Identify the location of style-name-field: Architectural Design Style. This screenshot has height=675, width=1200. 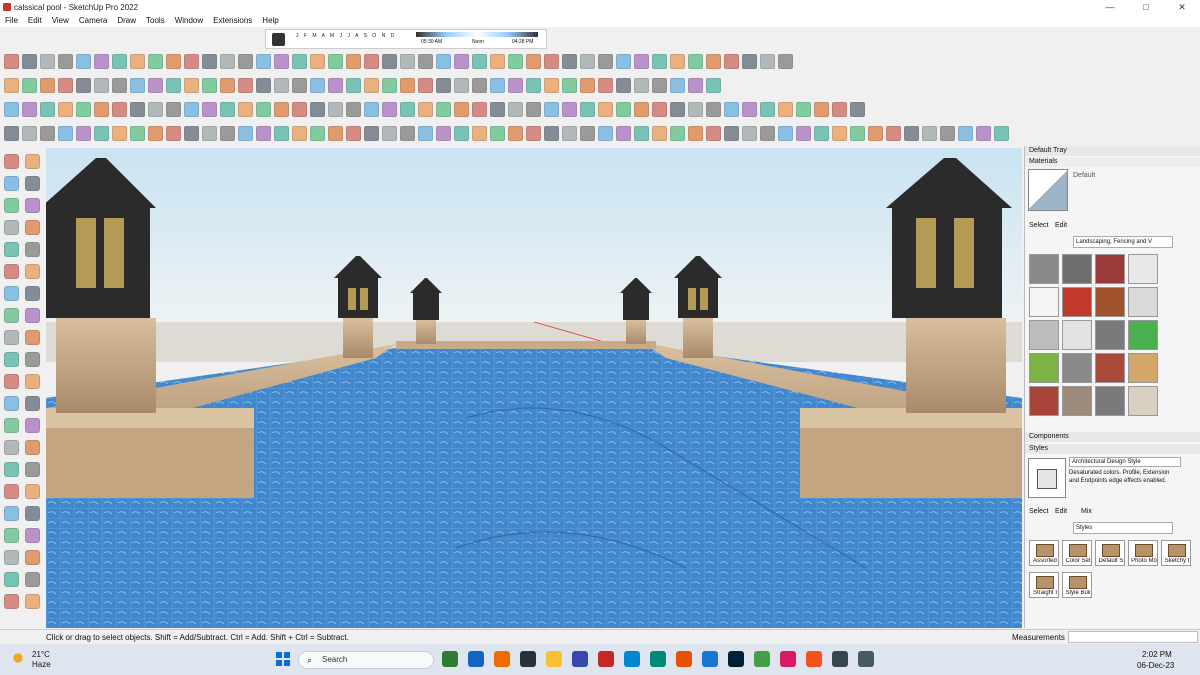
(1125, 462).